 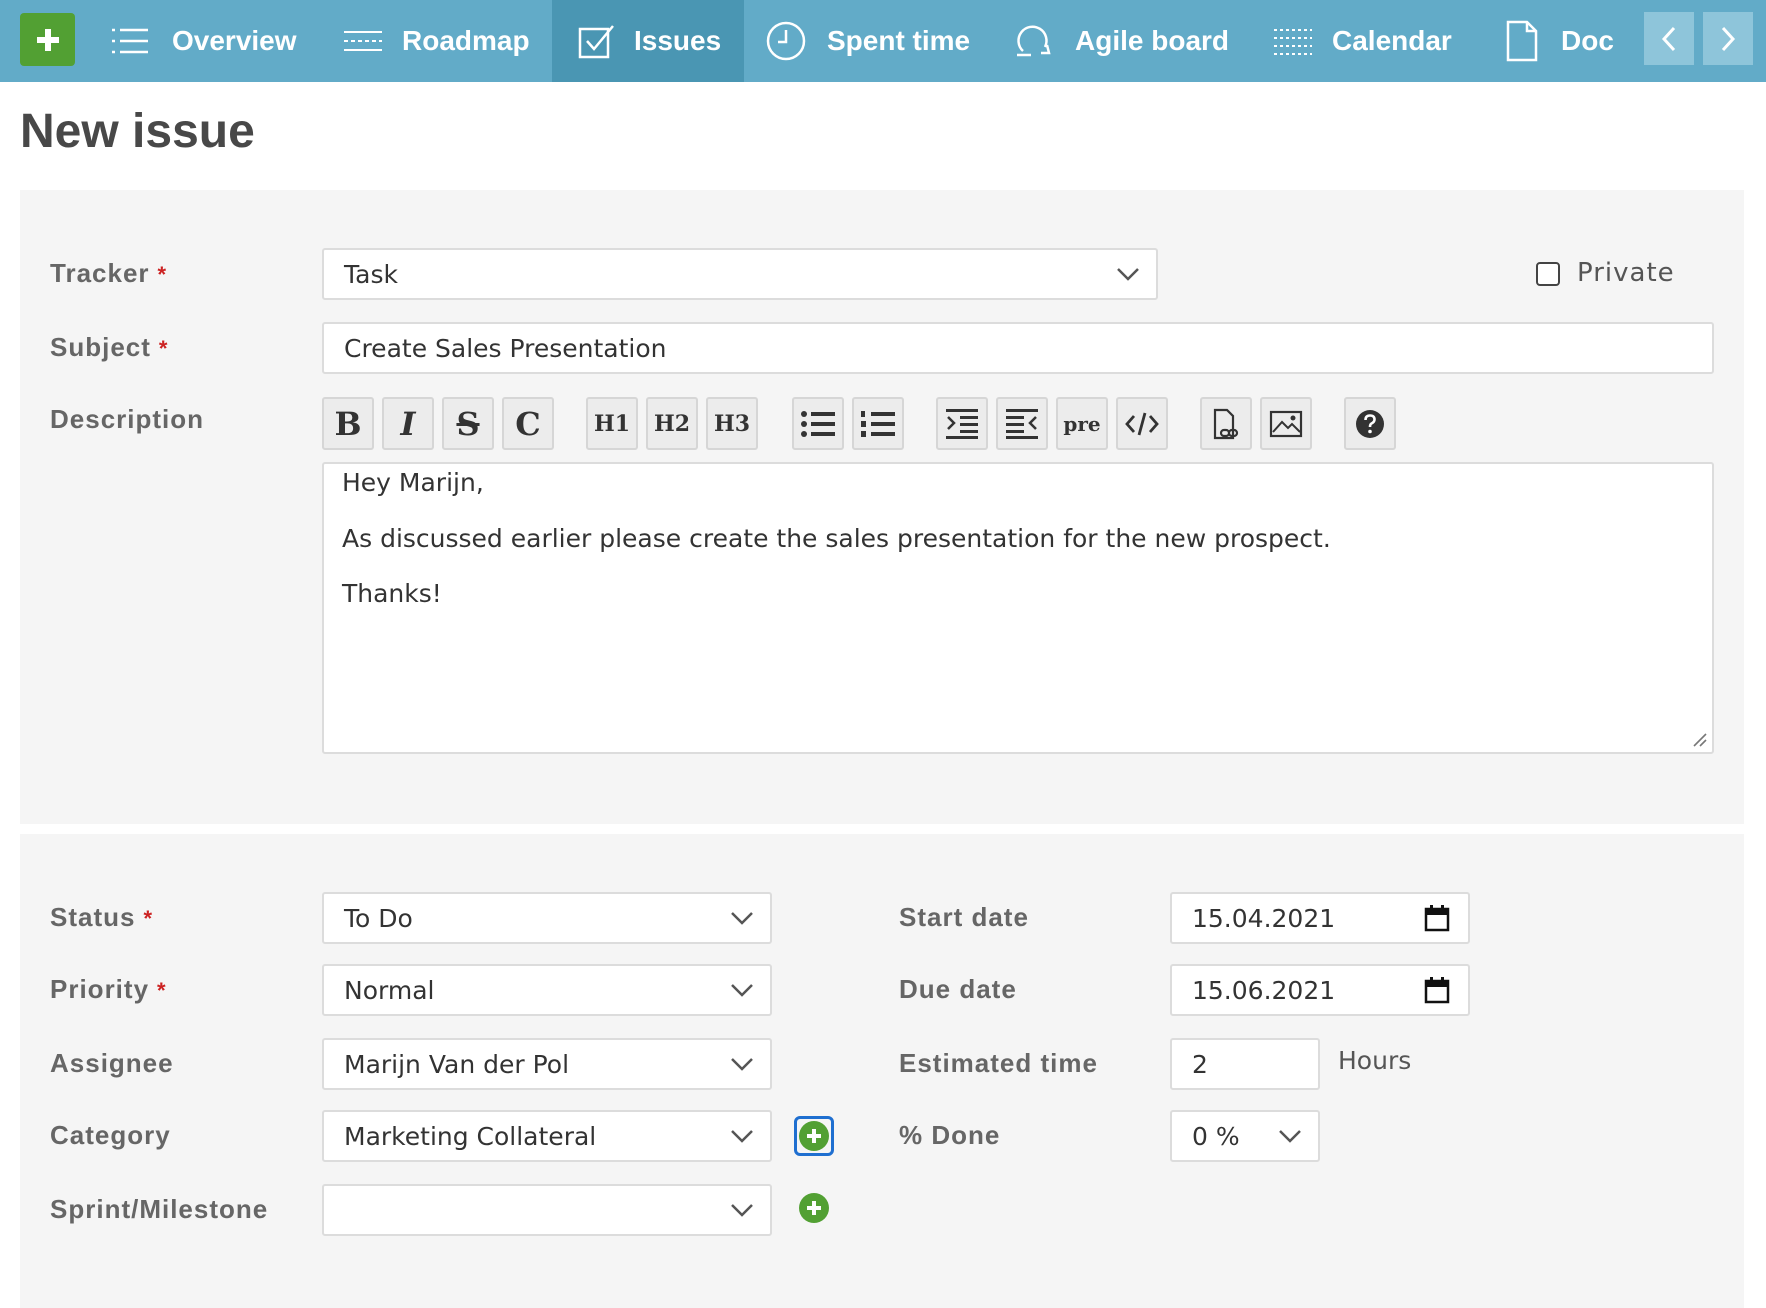 I want to click on insert-image-button, so click(x=1286, y=423).